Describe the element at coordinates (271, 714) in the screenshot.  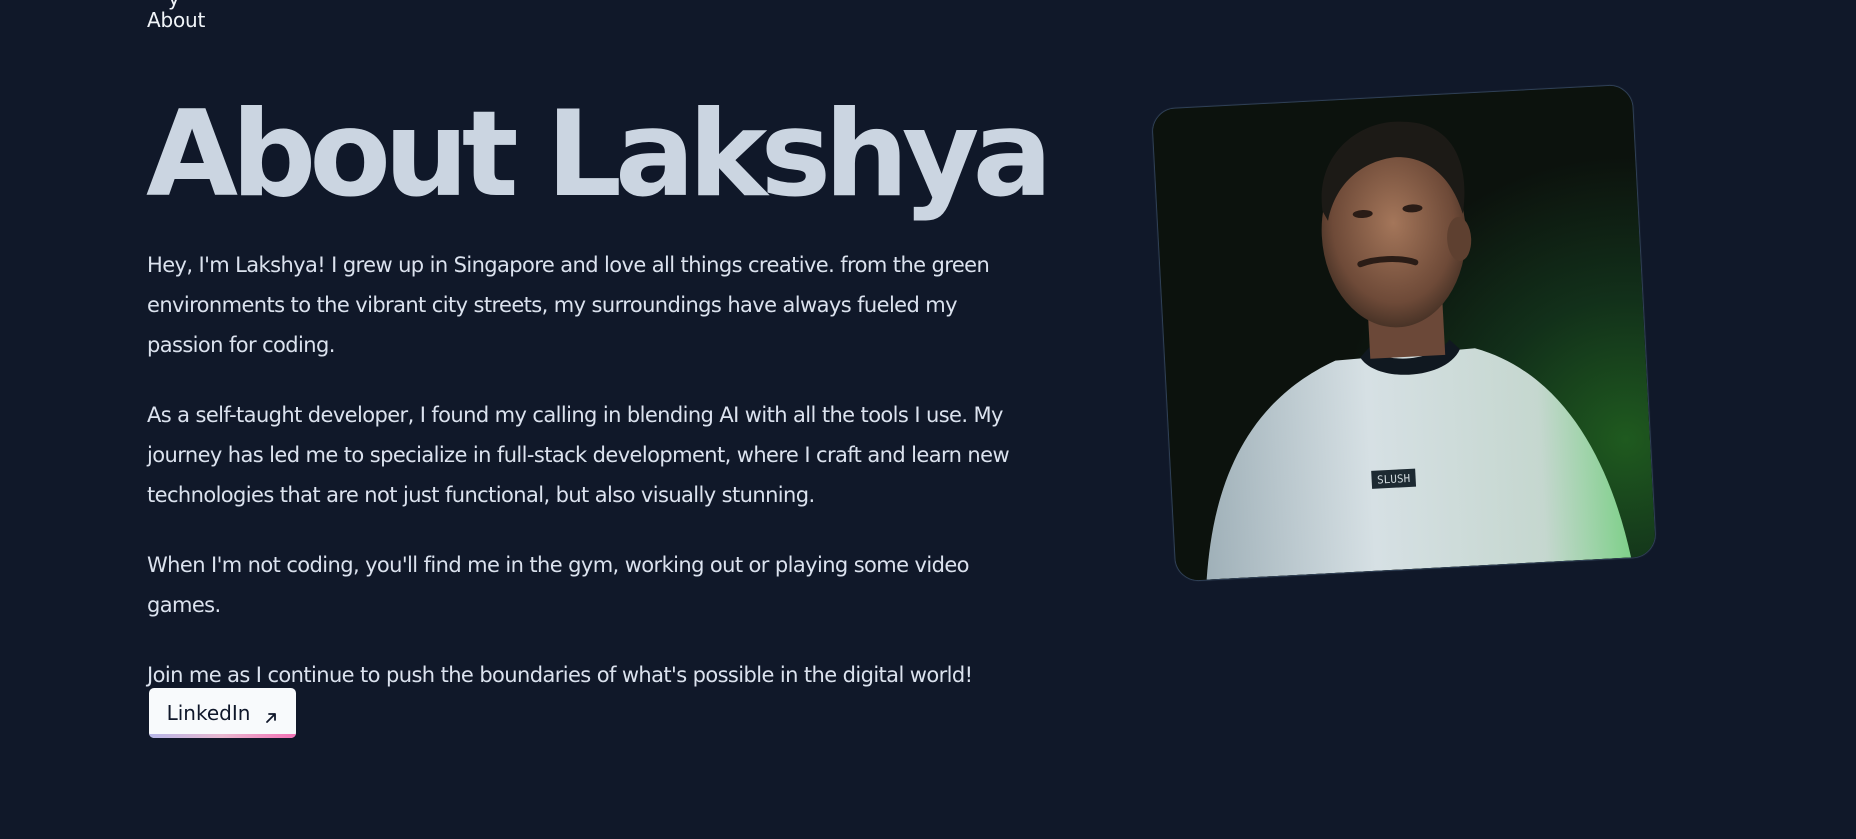
I see `arrow-up-right-icon` at that location.